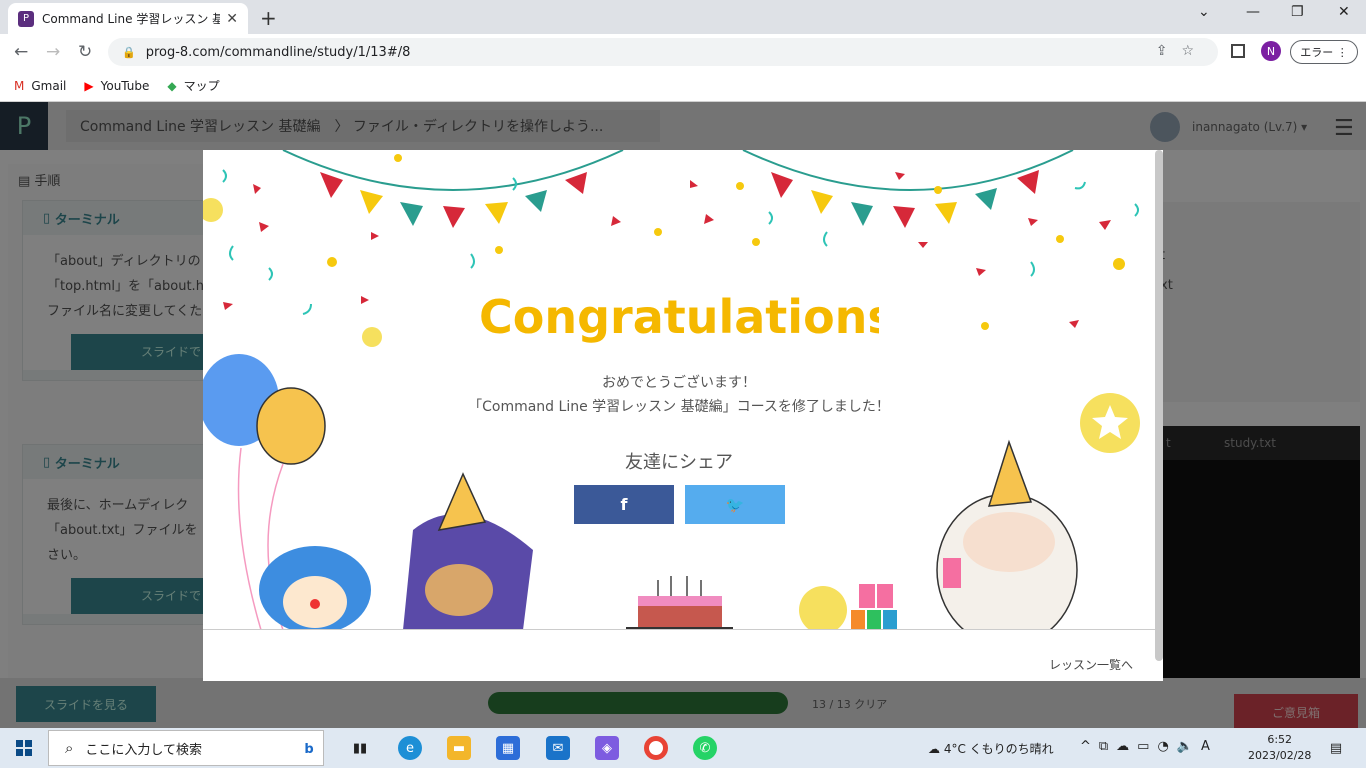  Describe the element at coordinates (1238, 51) in the screenshot. I see `side-panel-icon` at that location.